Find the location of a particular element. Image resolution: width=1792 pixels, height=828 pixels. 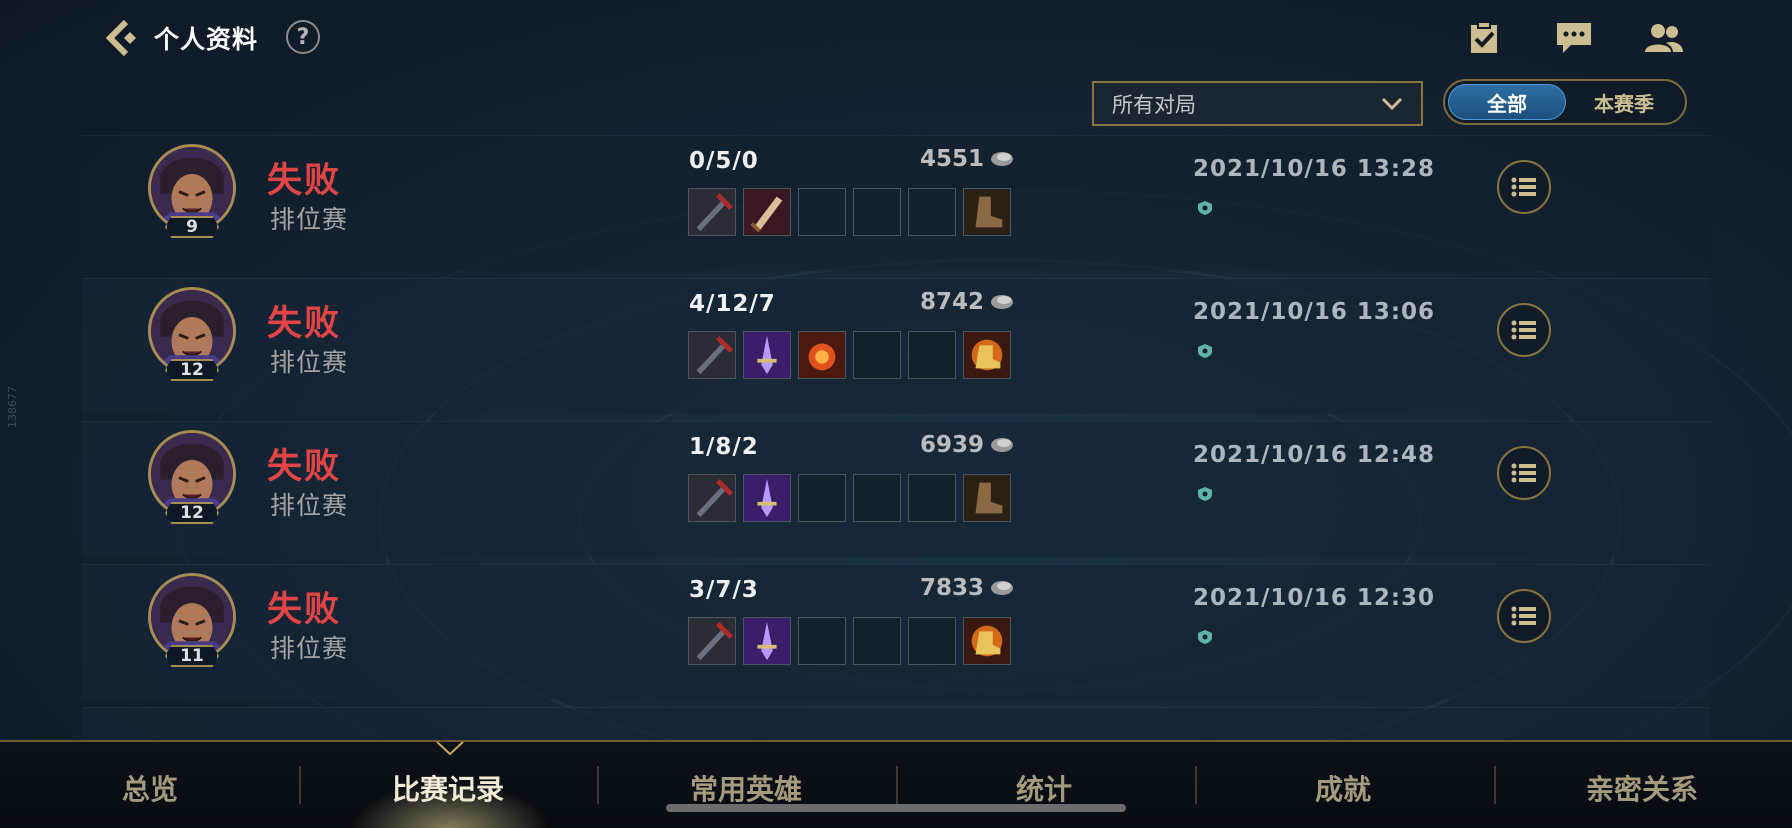

match-row: 12 失败 排位赛 4/12/7 8742 2021/10/16 13:06 is located at coordinates (896, 346).